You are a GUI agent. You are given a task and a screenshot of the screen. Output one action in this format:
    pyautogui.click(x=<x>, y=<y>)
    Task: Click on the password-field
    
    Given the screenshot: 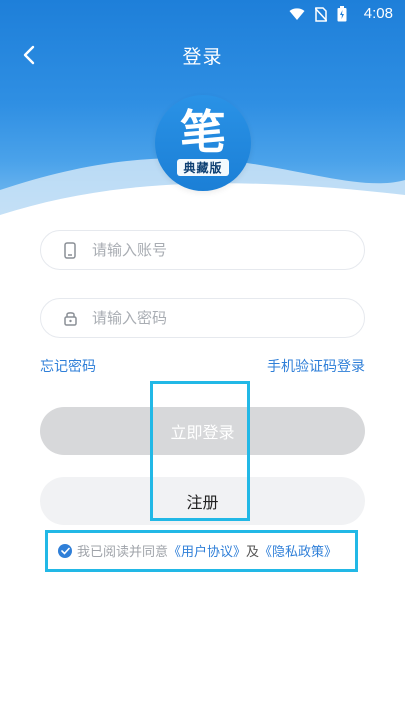 What is the action you would take?
    pyautogui.click(x=202, y=318)
    